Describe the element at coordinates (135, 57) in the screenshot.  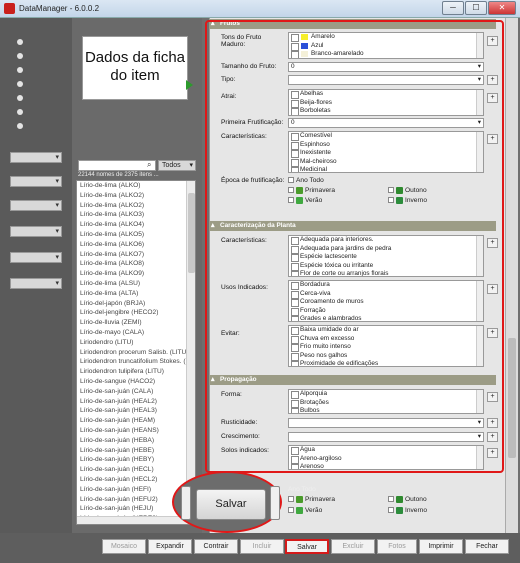
I see `callout-line-1: Dados da ficha` at that location.